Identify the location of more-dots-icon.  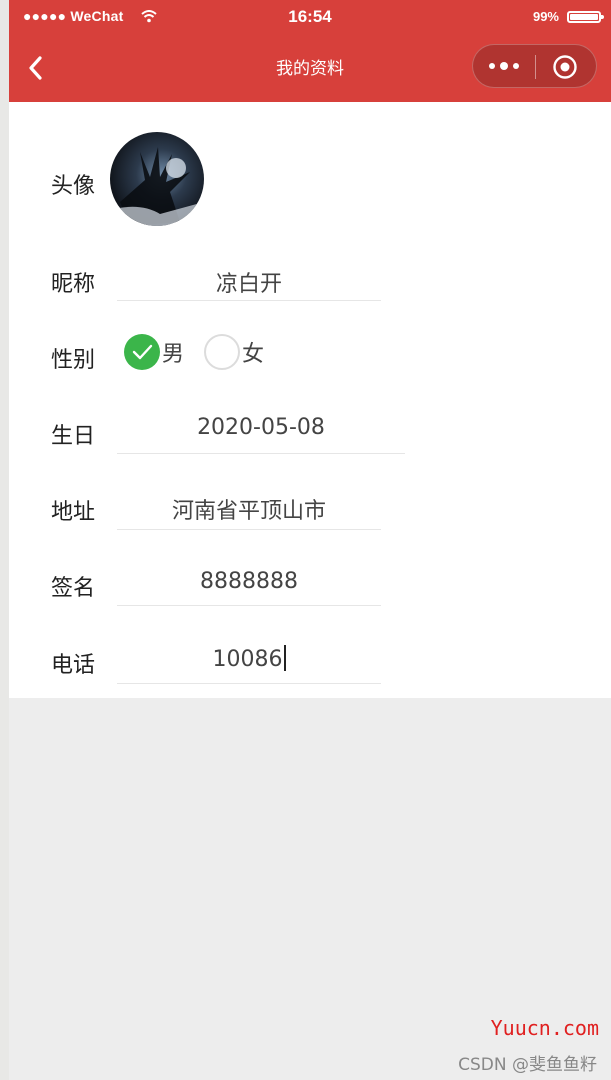
(505, 66).